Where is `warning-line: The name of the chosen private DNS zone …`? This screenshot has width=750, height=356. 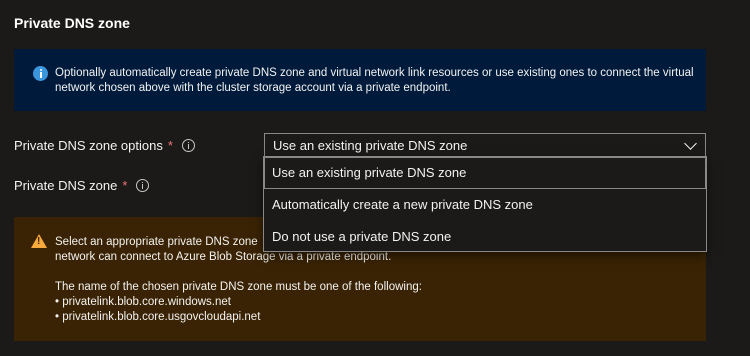
warning-line: The name of the chosen private DNS zone … is located at coordinates (238, 287).